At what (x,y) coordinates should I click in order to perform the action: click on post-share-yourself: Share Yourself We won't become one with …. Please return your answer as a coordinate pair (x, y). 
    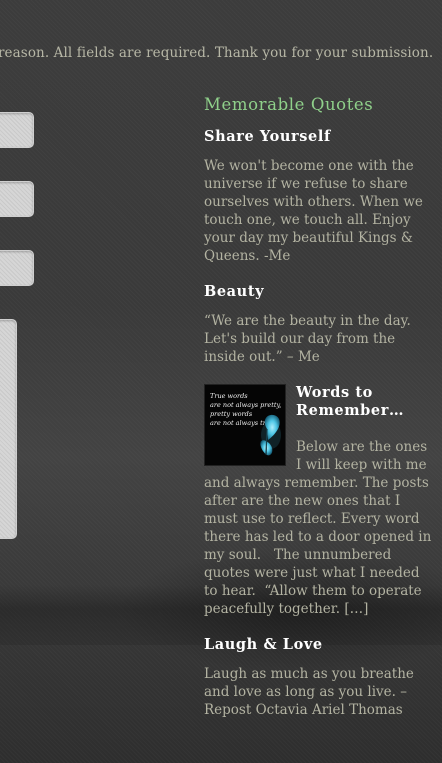
    Looking at the image, I should click on (320, 196).